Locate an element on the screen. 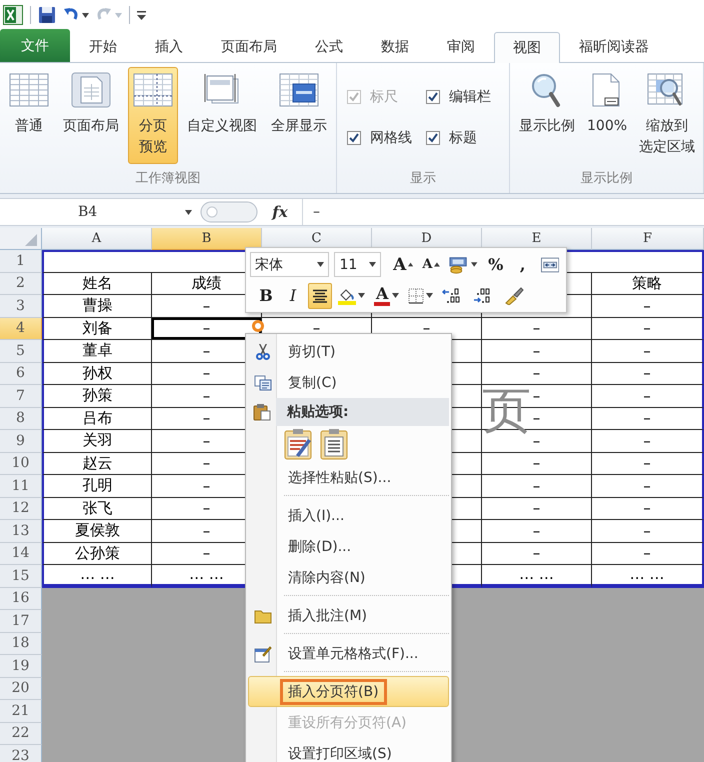  row-header: 2 is located at coordinates (21, 283).